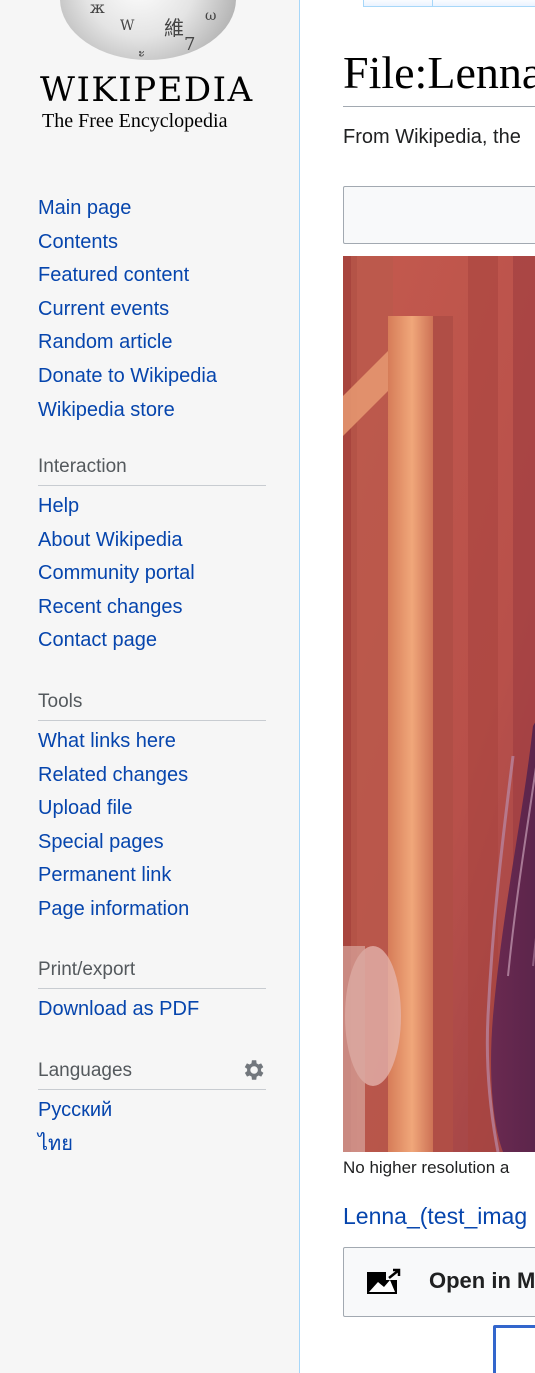 The image size is (535, 1373). What do you see at coordinates (113, 909) in the screenshot?
I see `tools-link-page-information: Page information` at bounding box center [113, 909].